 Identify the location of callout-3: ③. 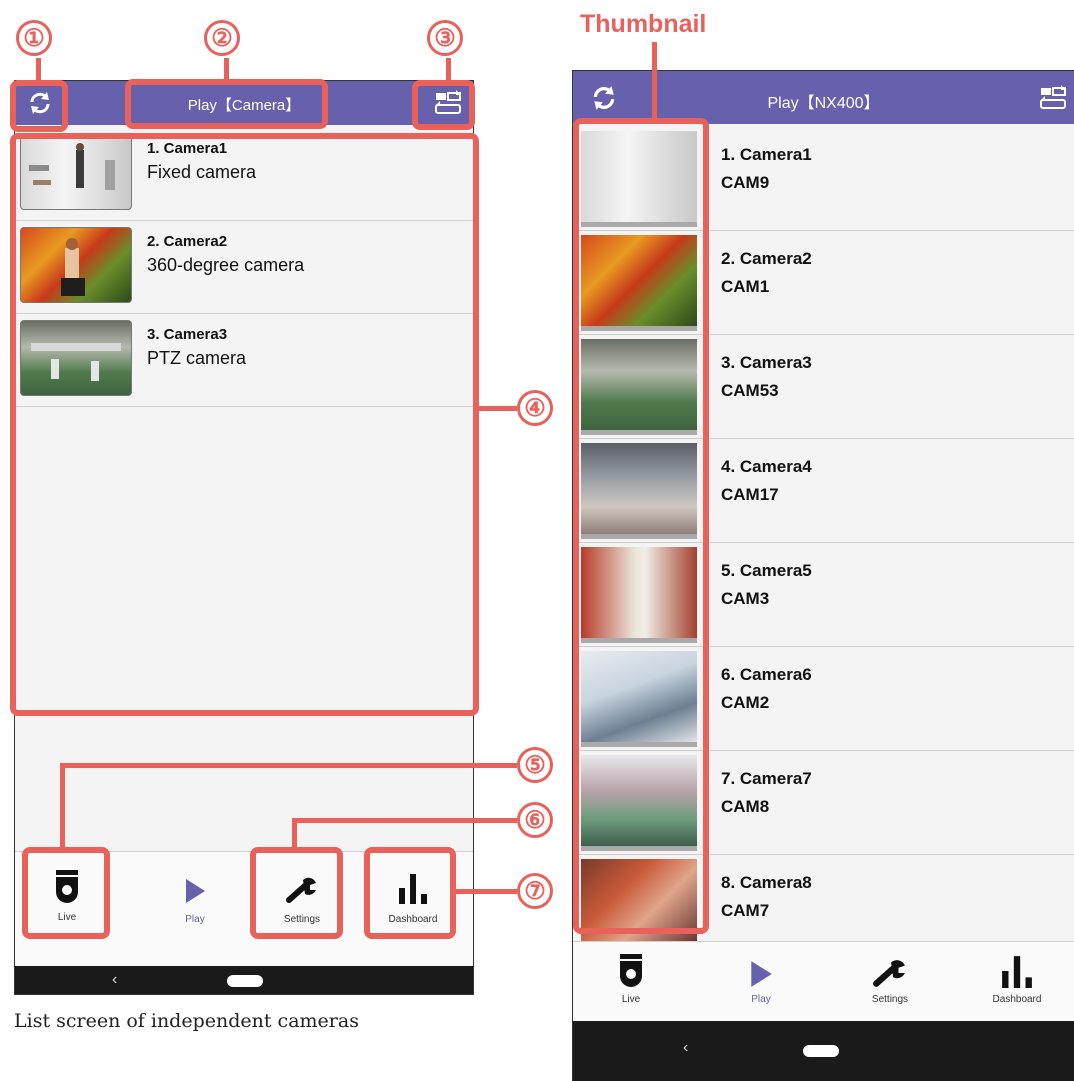
(445, 38).